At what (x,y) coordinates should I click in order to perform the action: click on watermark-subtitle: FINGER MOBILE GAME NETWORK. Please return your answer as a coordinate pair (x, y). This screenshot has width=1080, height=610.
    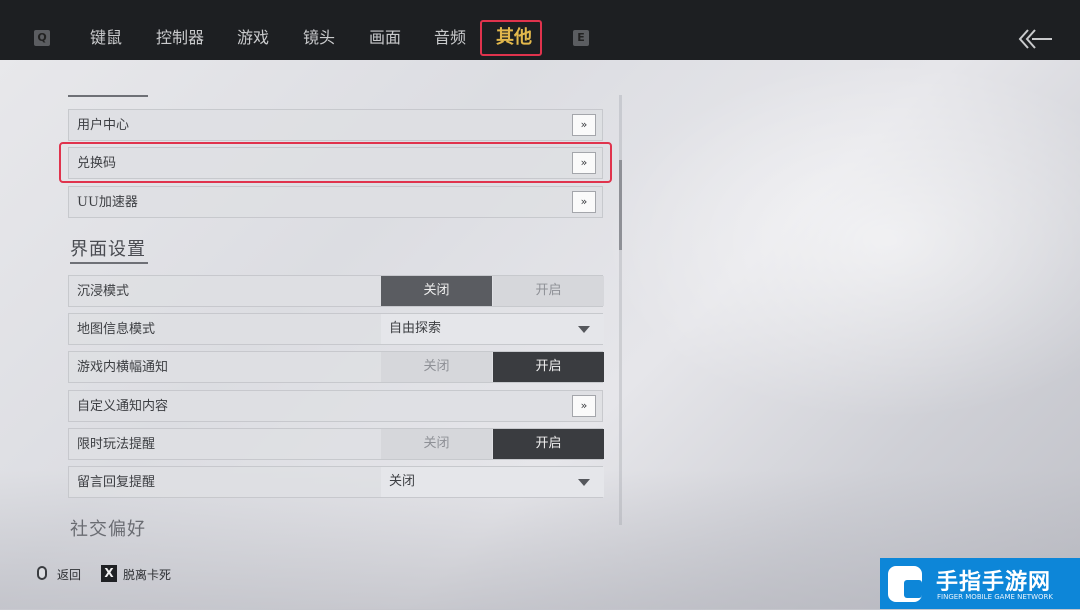
    Looking at the image, I should click on (995, 597).